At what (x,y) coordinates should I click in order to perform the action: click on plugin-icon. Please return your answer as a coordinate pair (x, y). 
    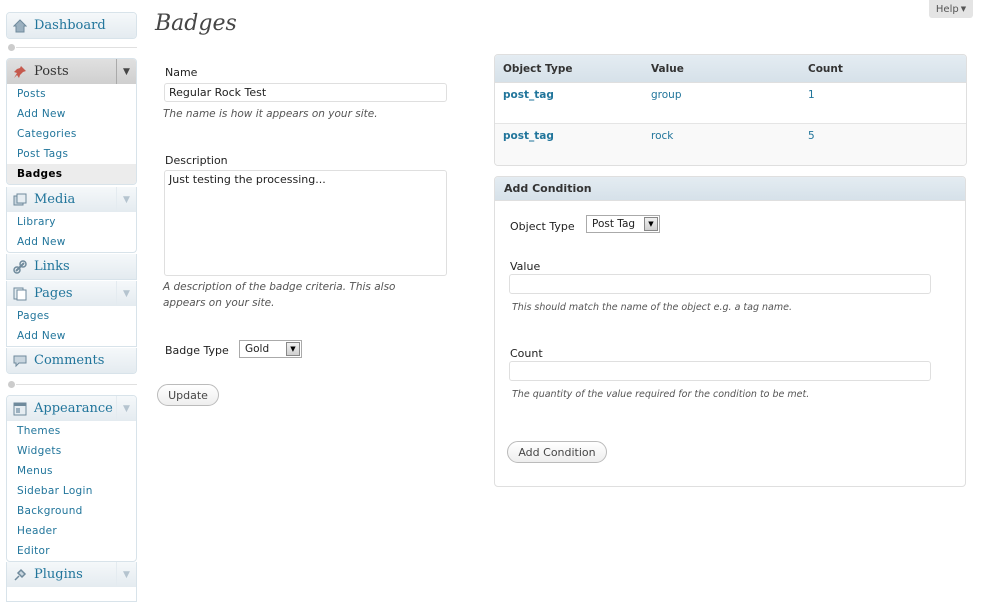
    Looking at the image, I should click on (20, 575).